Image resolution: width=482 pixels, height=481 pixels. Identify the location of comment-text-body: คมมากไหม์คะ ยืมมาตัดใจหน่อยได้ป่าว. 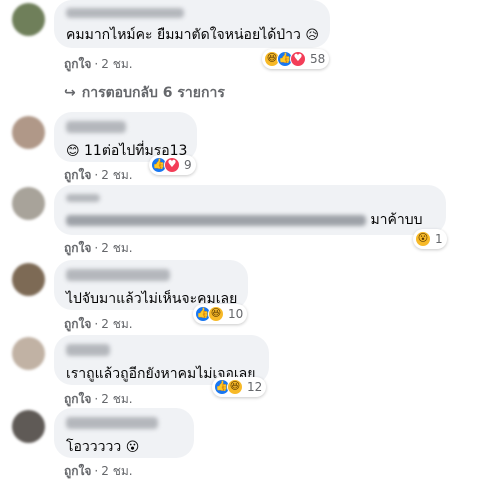
(183, 35).